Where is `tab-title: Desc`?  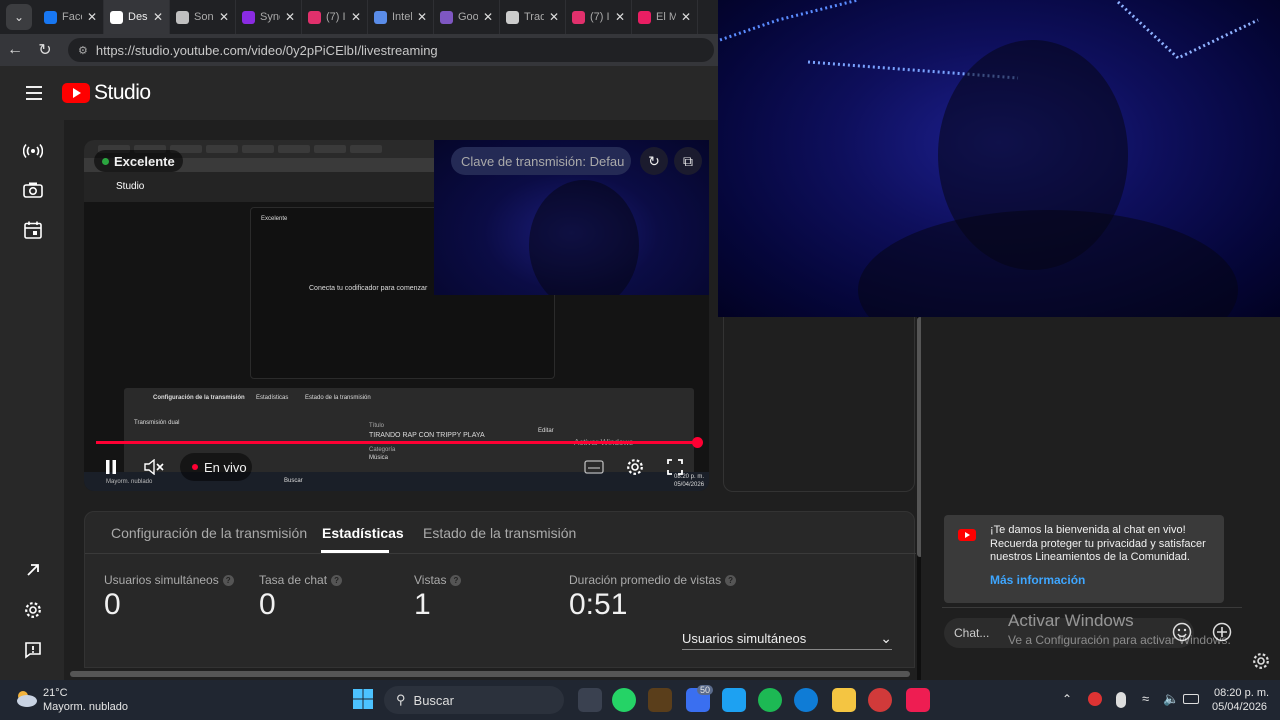
tab-title: Desc is located at coordinates (138, 17).